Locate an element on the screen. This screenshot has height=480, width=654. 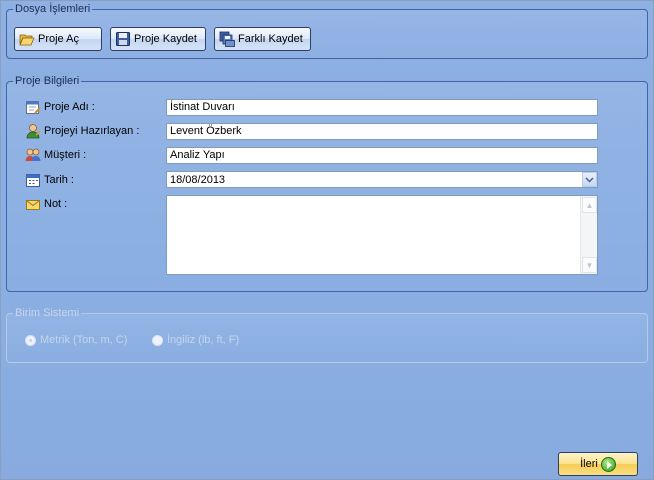
floppy-disk-icon is located at coordinates (123, 39).